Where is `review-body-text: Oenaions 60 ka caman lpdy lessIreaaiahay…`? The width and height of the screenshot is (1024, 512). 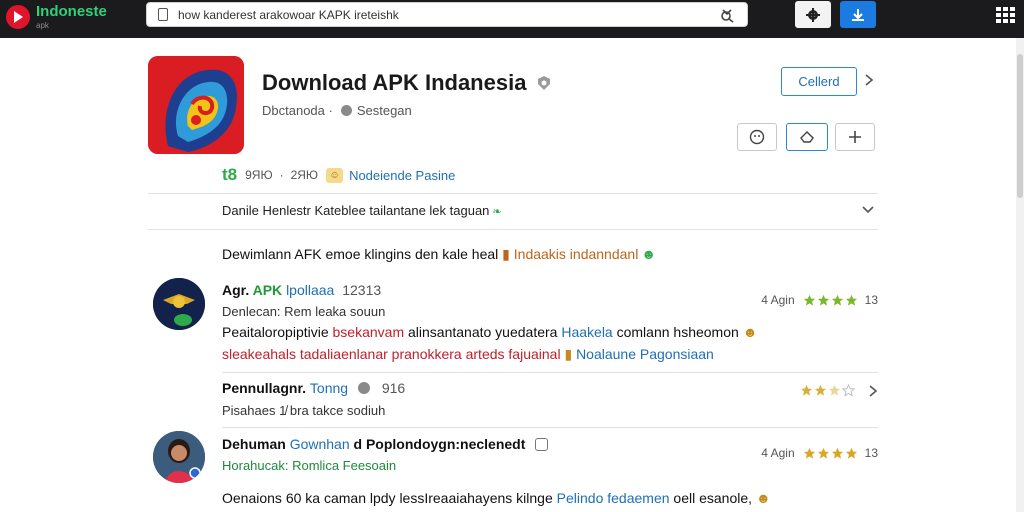
review-body-text: Oenaions 60 ka caman lpdy lessIreaaiahay… is located at coordinates (387, 498).